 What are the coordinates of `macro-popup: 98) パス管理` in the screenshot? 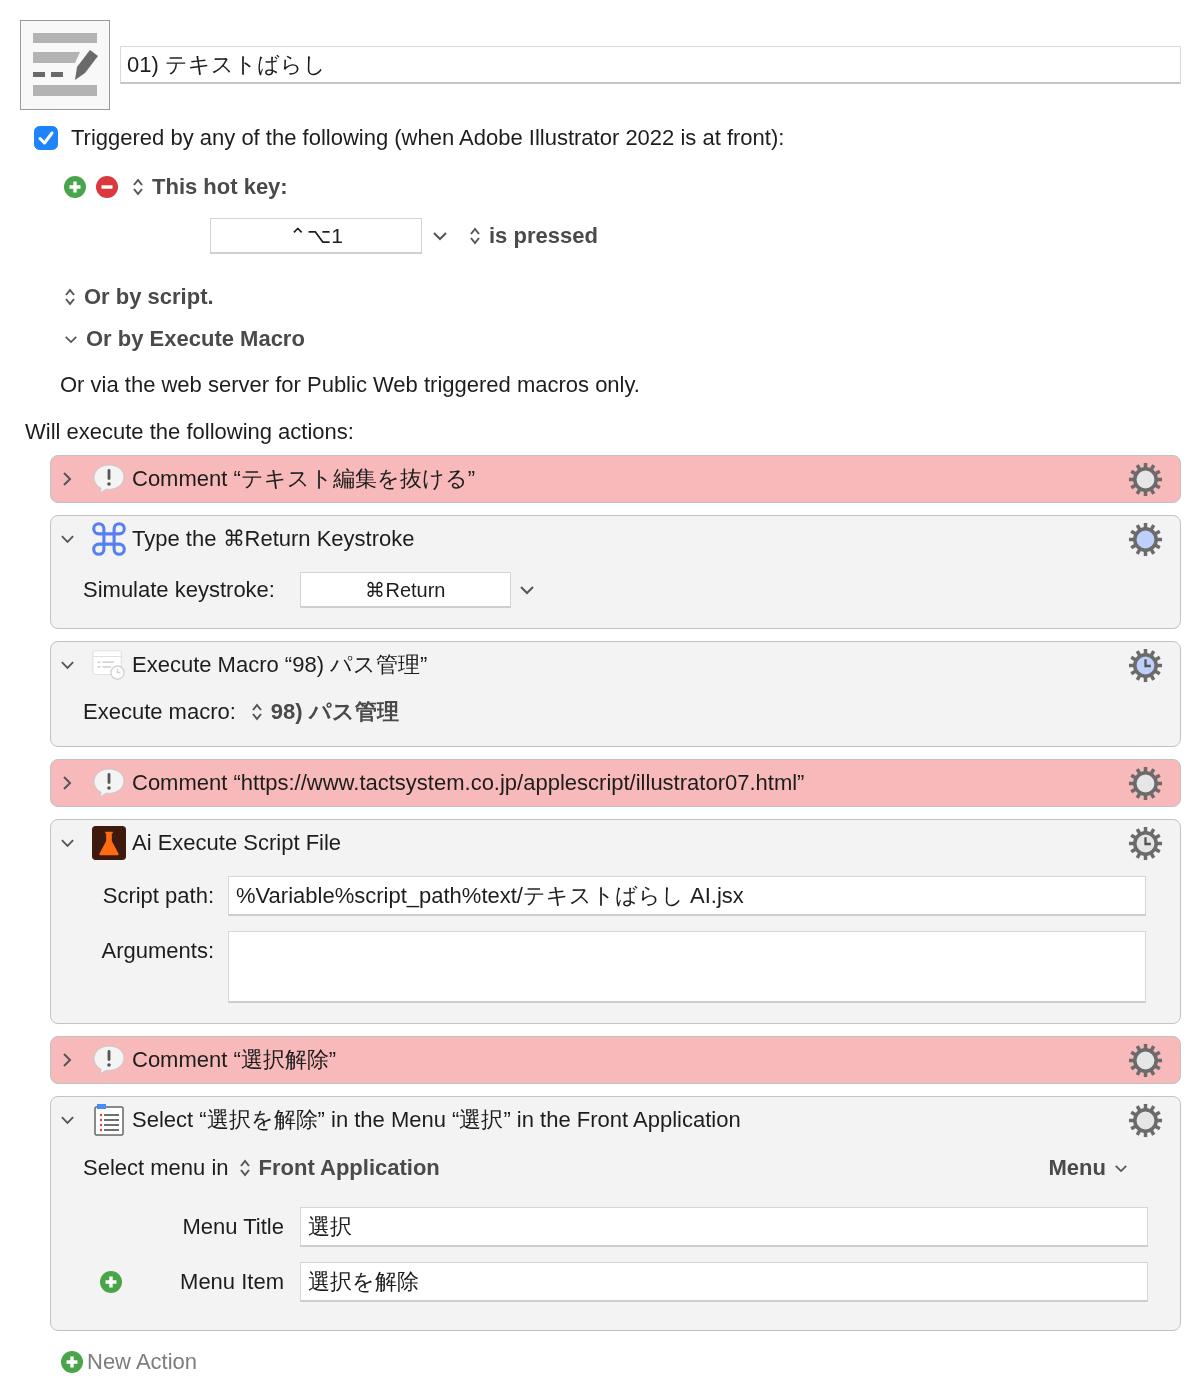 It's located at (324, 712).